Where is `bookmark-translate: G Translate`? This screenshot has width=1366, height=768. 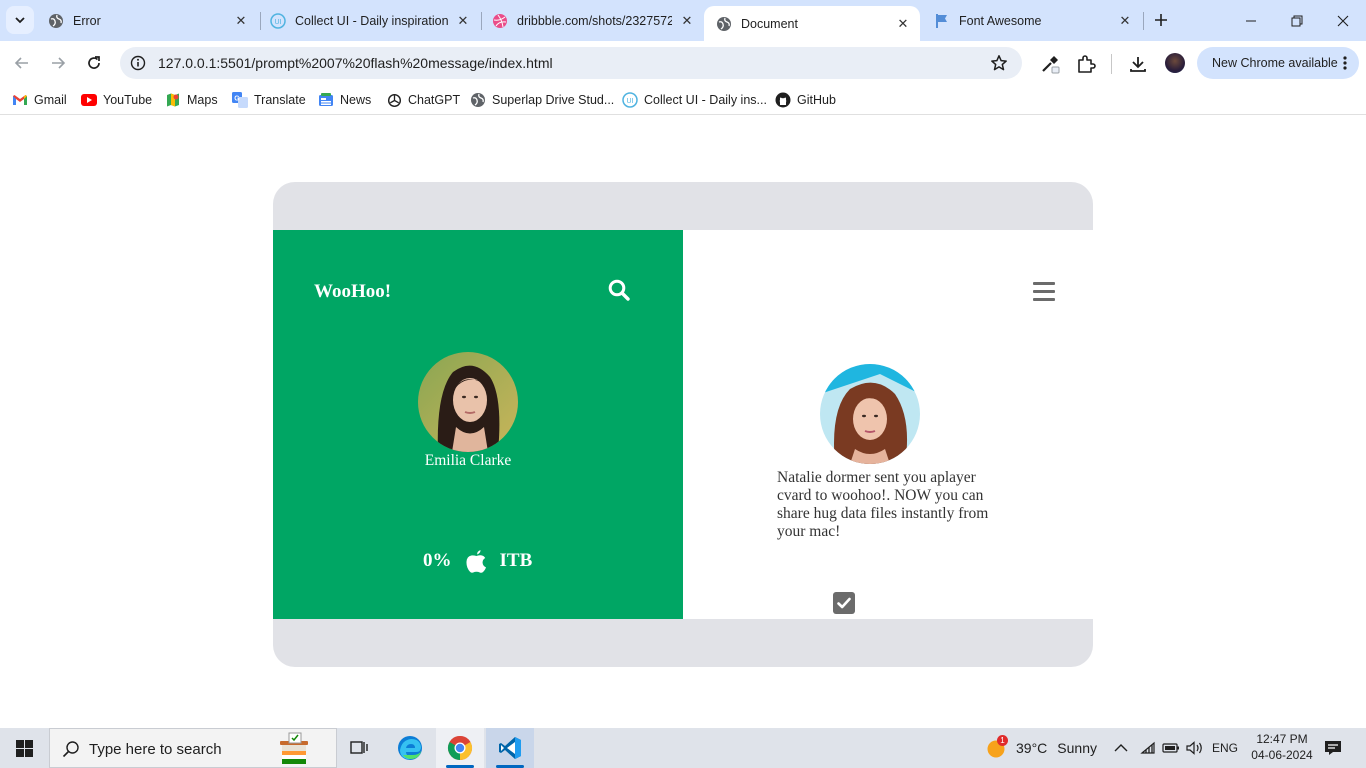 bookmark-translate: G Translate is located at coordinates (269, 100).